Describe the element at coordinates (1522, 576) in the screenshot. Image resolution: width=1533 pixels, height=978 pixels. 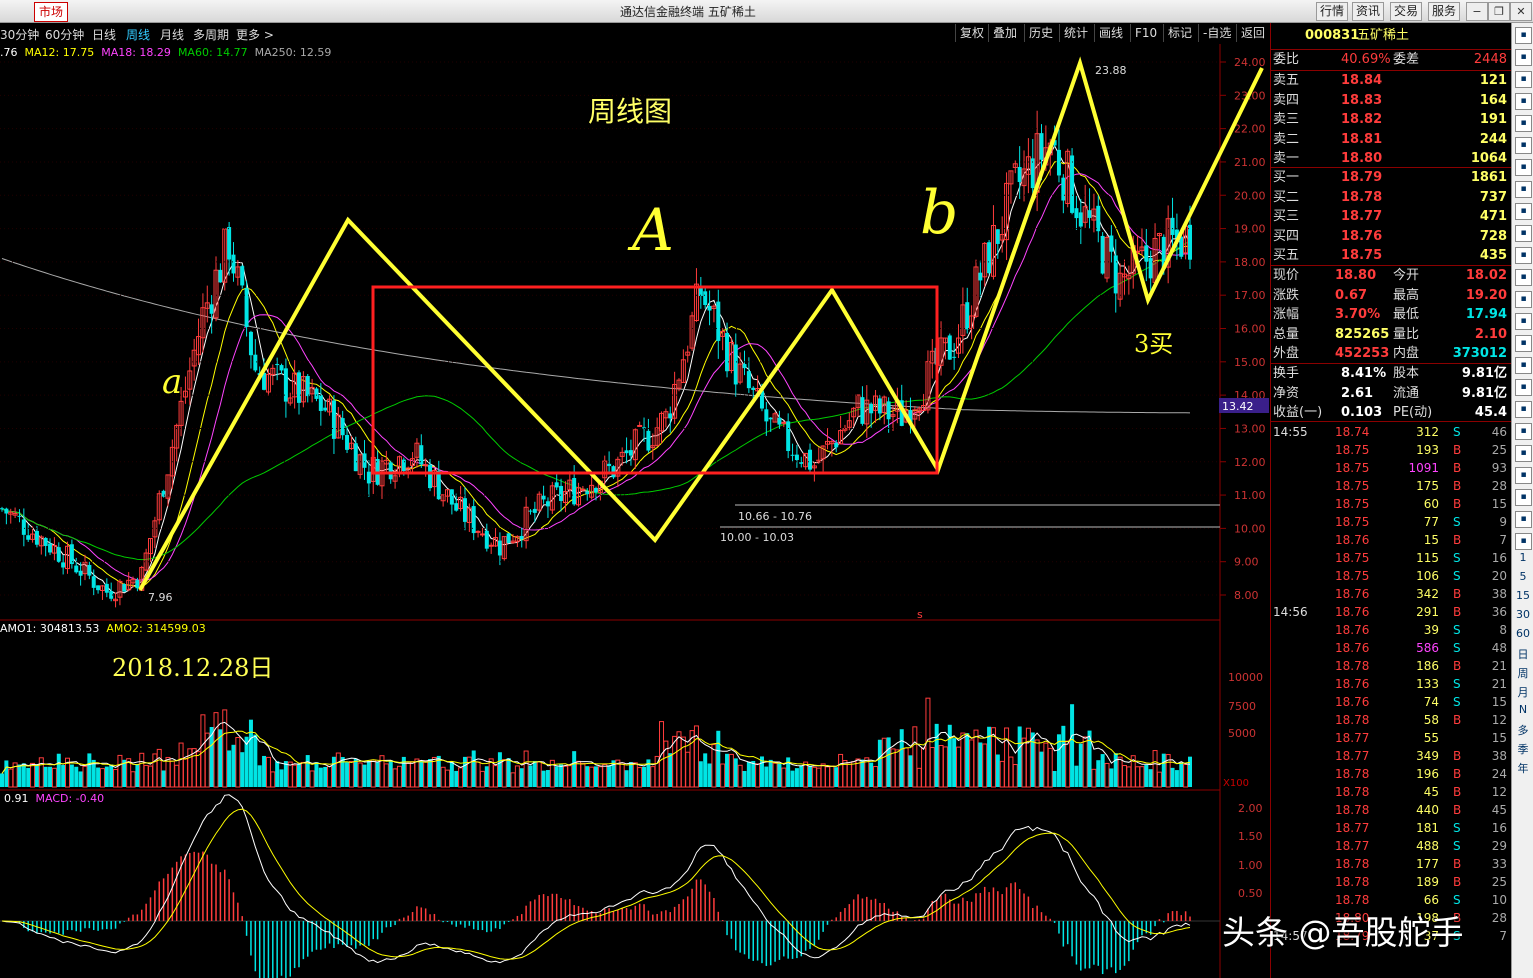
I see `side-period-1: 5` at that location.